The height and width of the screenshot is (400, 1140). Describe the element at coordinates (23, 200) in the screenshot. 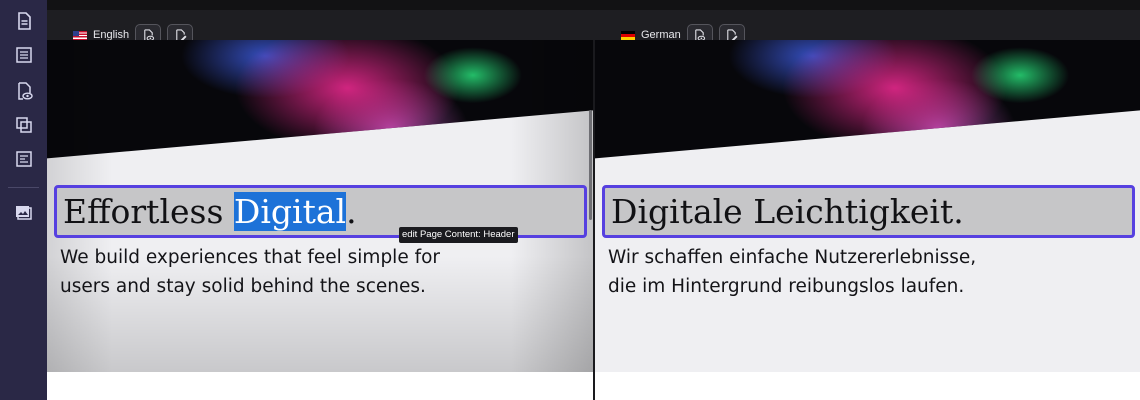

I see `sidebar-rail` at that location.